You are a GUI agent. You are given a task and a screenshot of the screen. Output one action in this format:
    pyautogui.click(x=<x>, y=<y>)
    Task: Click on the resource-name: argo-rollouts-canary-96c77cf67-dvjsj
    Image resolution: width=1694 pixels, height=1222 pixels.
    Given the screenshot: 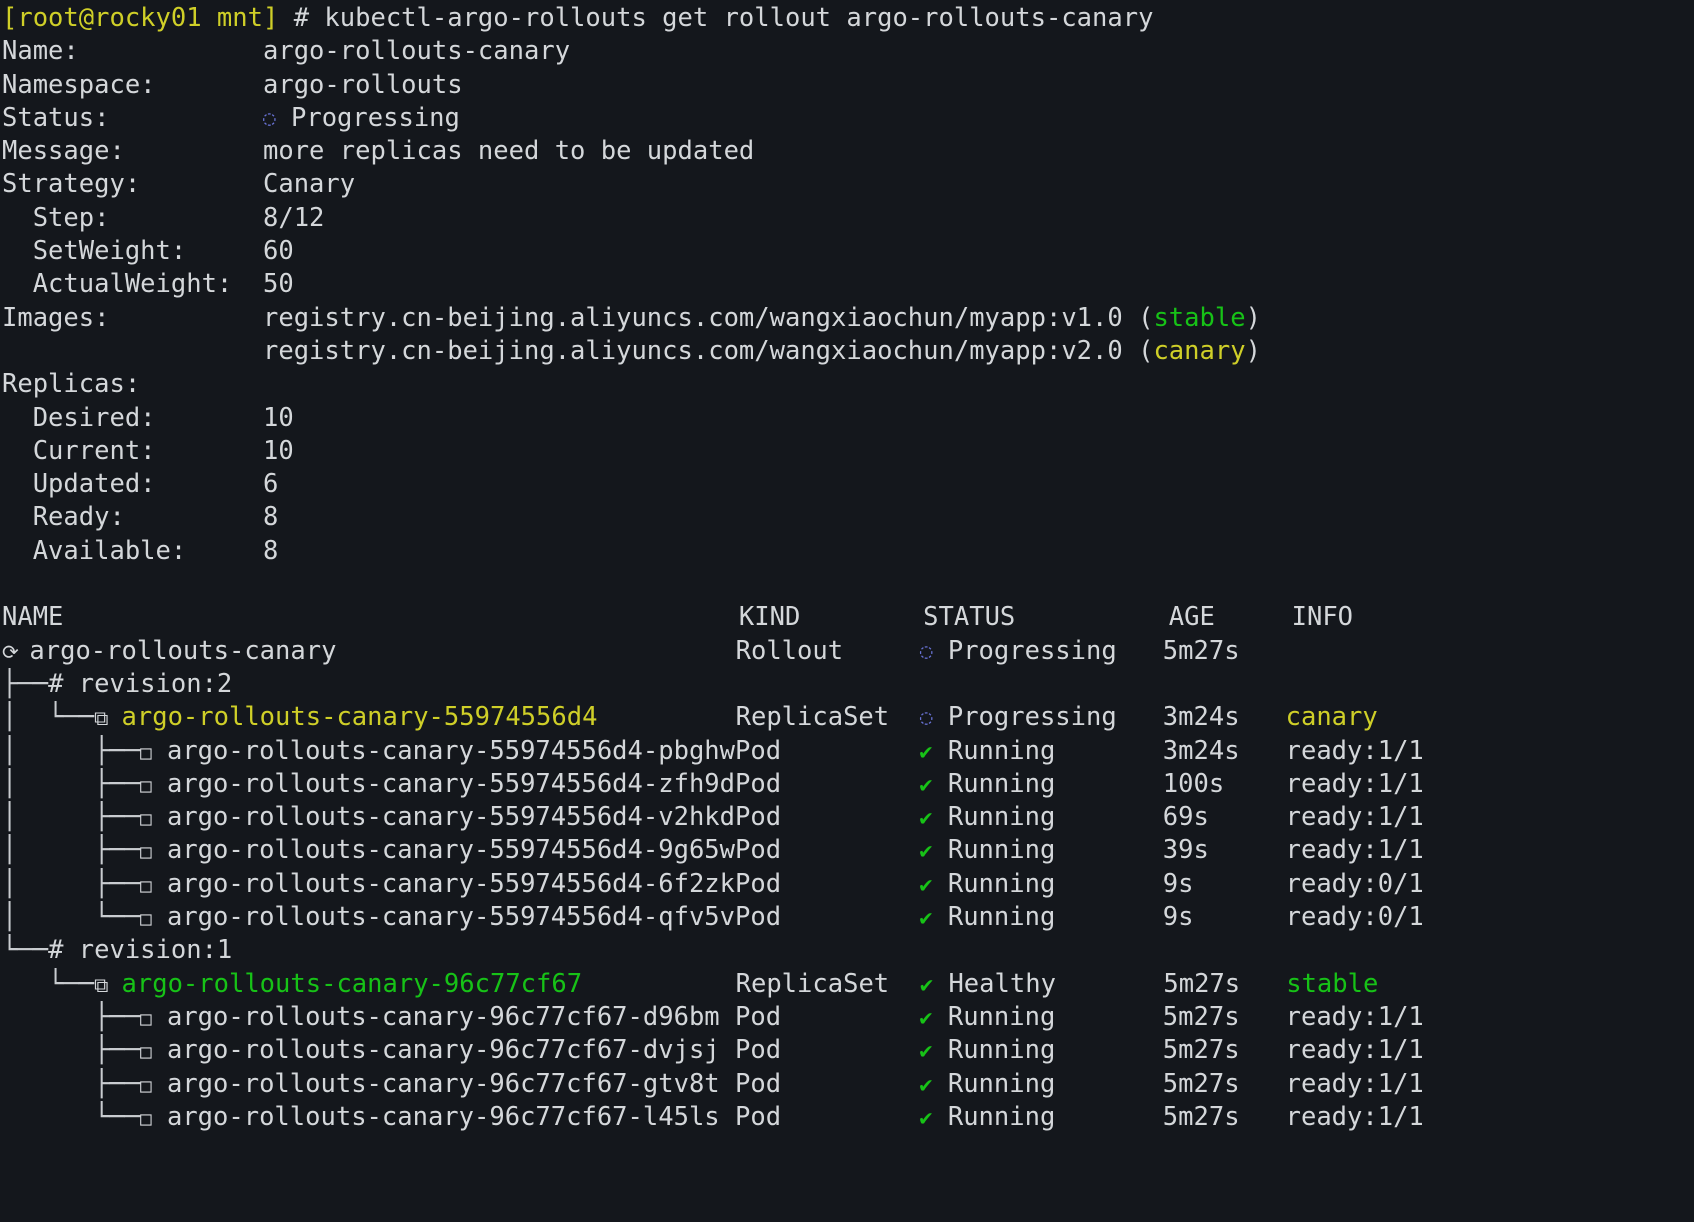 What is the action you would take?
    pyautogui.click(x=443, y=1050)
    